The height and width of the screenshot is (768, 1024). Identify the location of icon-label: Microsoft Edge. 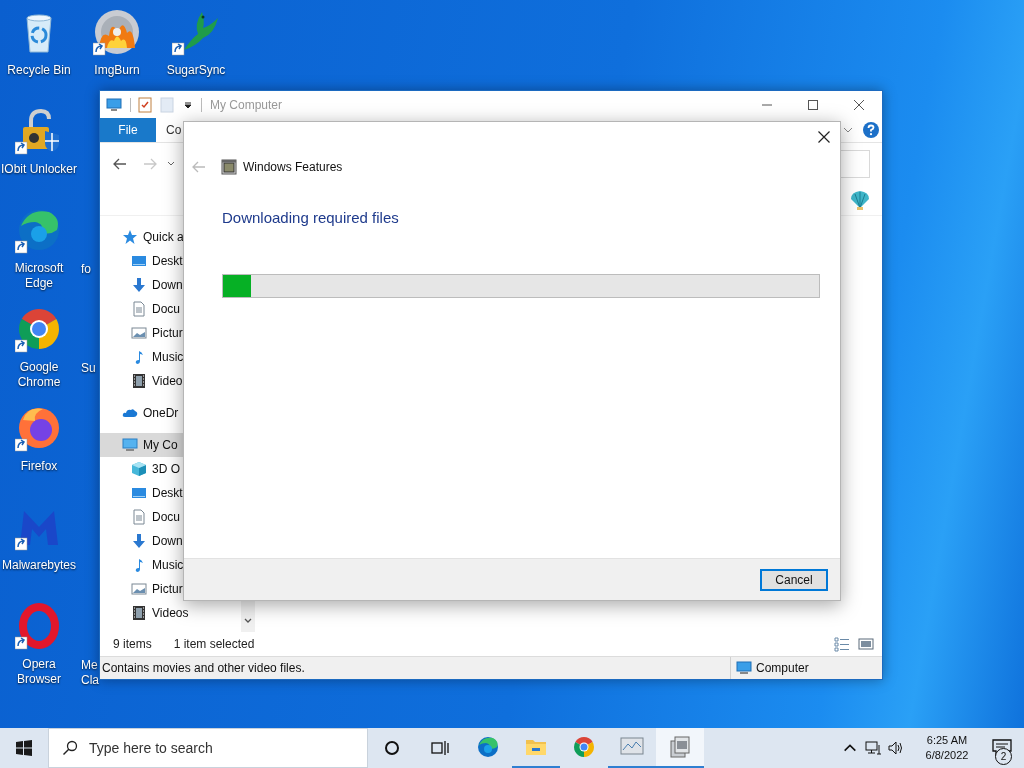
(39, 276).